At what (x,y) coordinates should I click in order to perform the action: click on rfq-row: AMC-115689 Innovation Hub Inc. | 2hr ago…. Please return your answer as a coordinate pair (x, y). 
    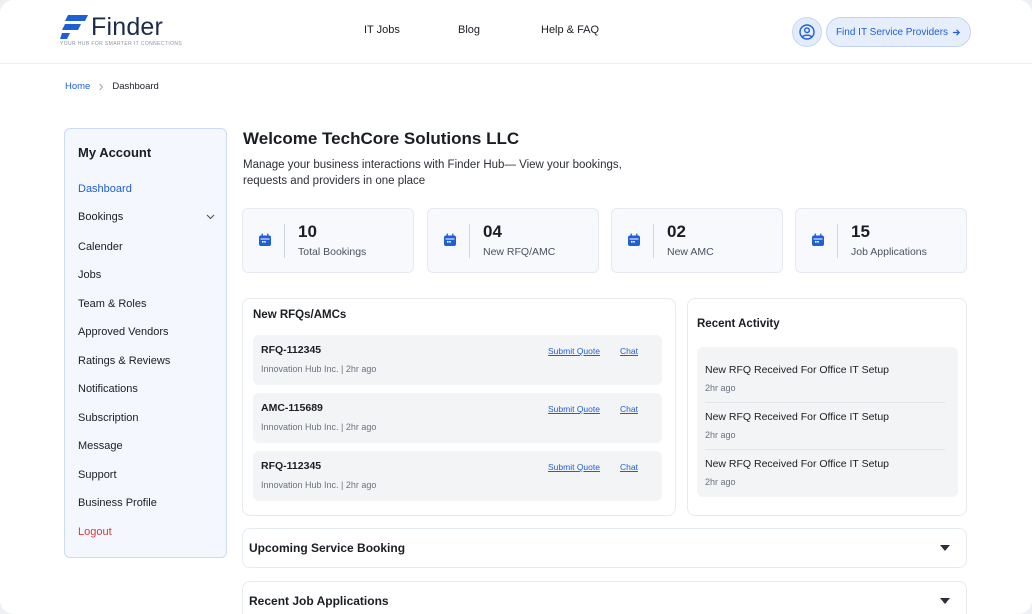
    Looking at the image, I should click on (457, 418).